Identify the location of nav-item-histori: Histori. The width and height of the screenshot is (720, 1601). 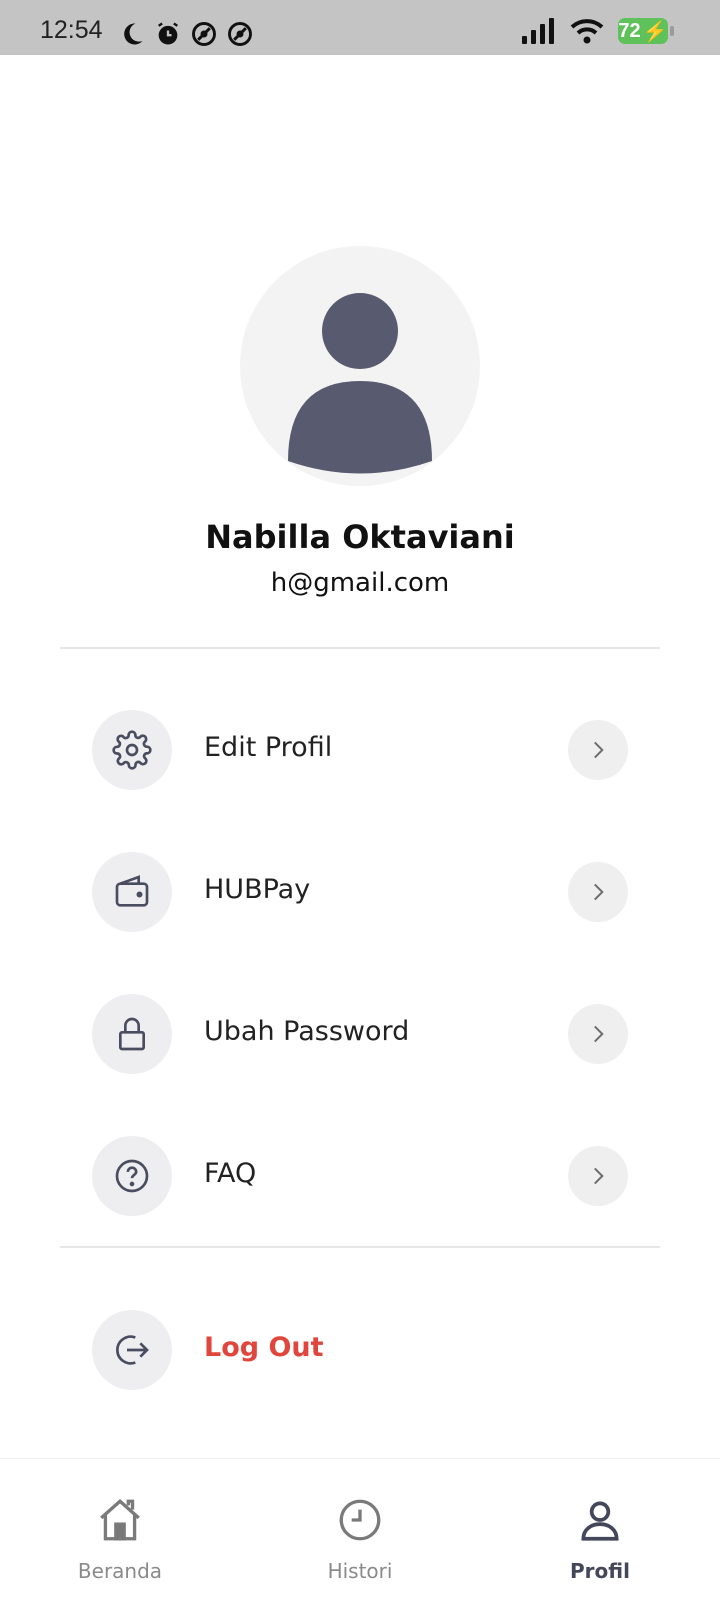
(360, 1530).